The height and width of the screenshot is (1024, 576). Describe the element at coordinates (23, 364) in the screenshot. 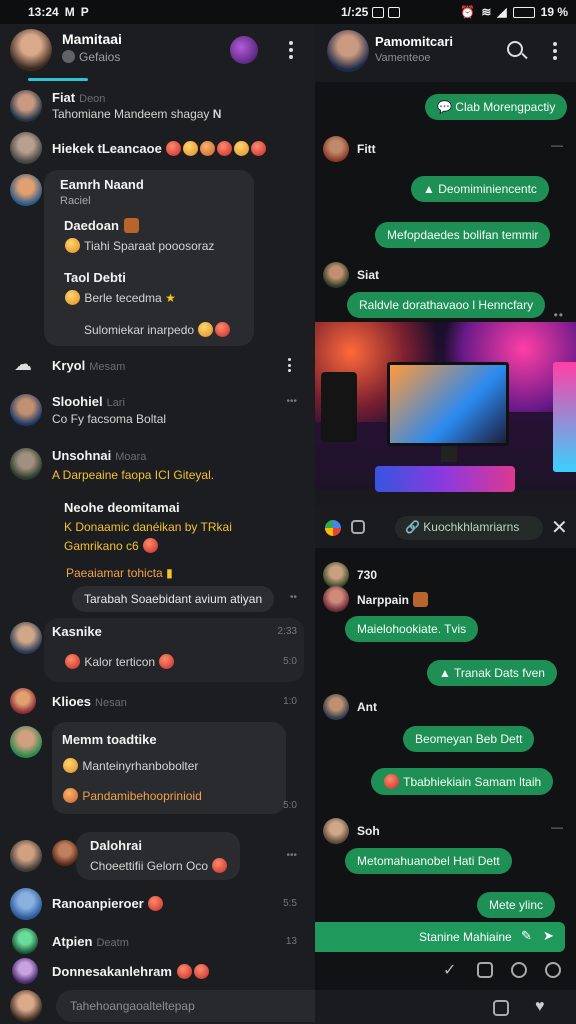

I see `gamepad-icon: ☁` at that location.